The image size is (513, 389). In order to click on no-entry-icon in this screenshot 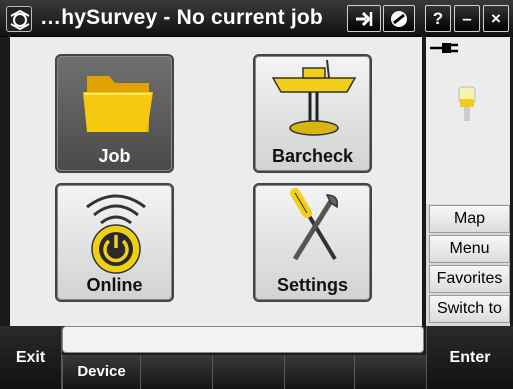, I will do `click(399, 19)`.